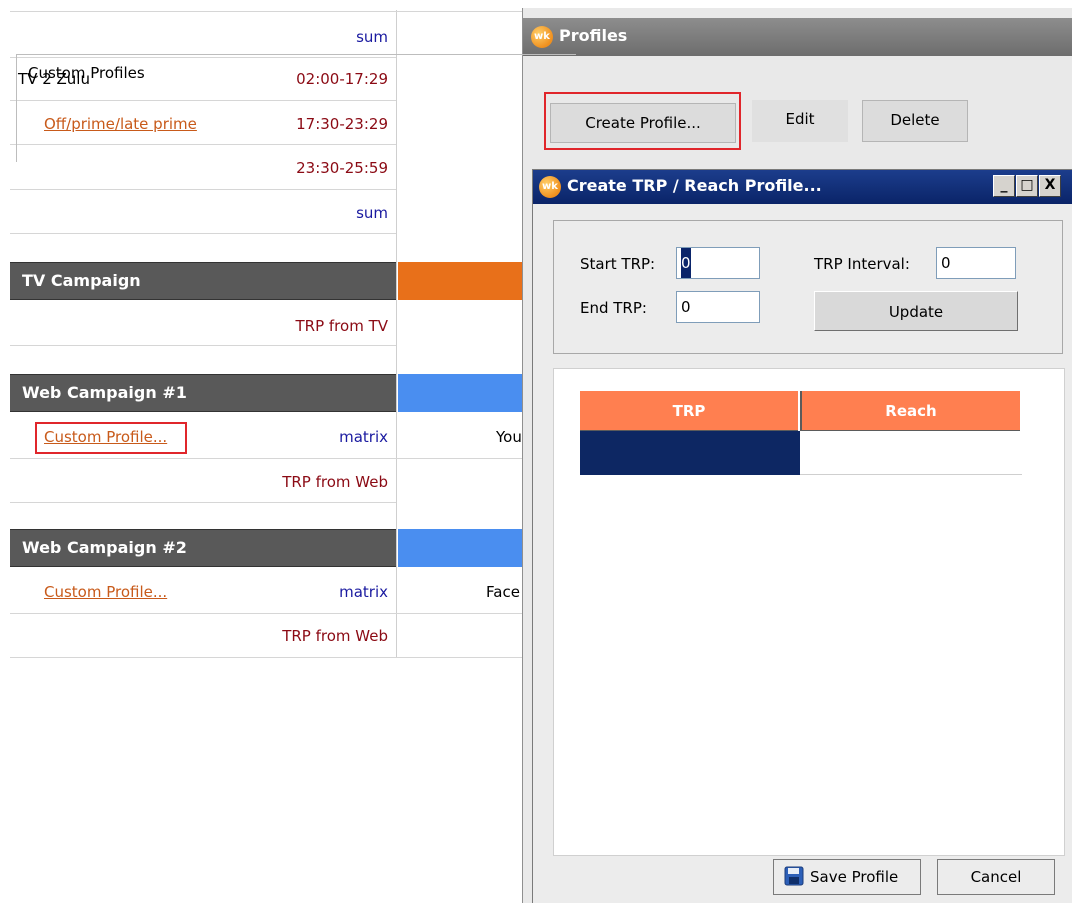 The width and height of the screenshot is (1072, 903). What do you see at coordinates (794, 876) in the screenshot?
I see `save-icon` at bounding box center [794, 876].